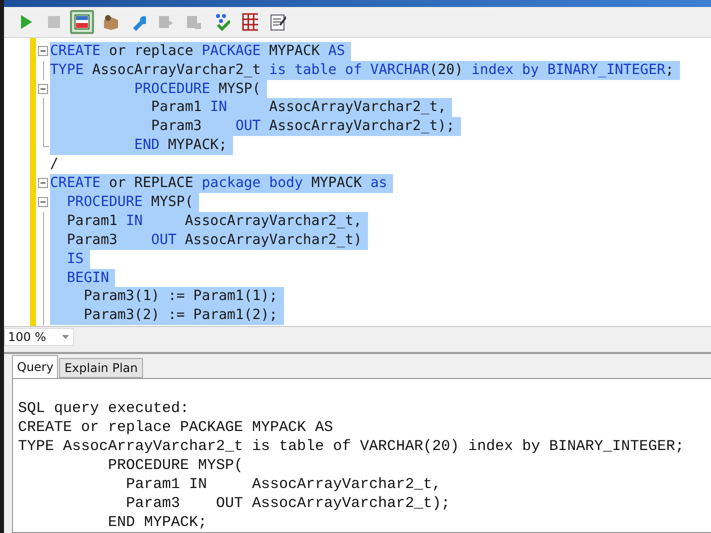  What do you see at coordinates (35, 366) in the screenshot?
I see `tab: Query` at bounding box center [35, 366].